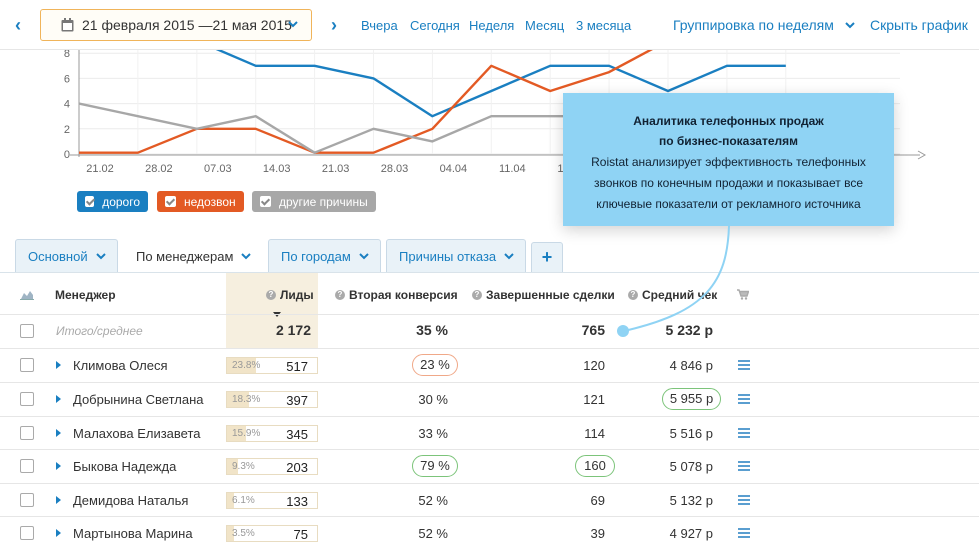  What do you see at coordinates (594, 399) in the screenshot?
I see `closed-deals-cell: 121` at bounding box center [594, 399].